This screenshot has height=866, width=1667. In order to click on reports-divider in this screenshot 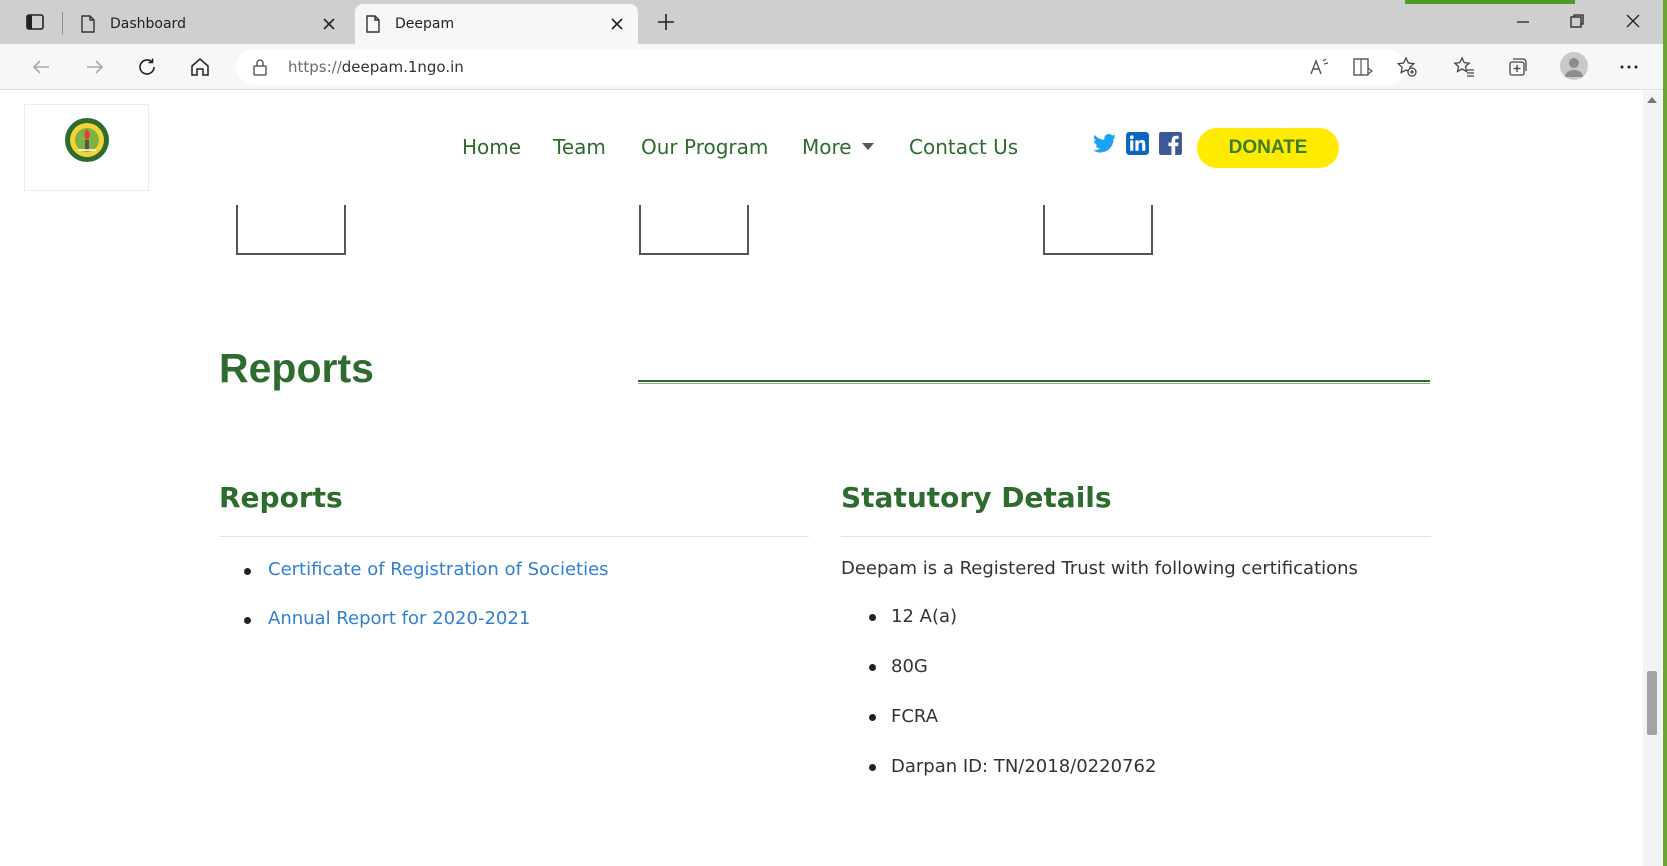, I will do `click(514, 536)`.